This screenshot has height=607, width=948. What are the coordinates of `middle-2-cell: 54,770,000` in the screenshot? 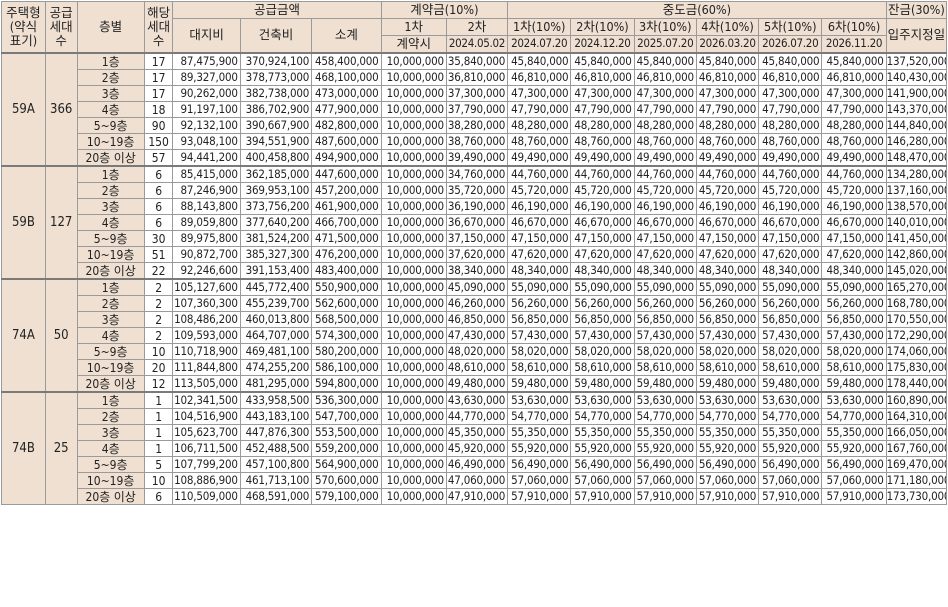 It's located at (602, 416).